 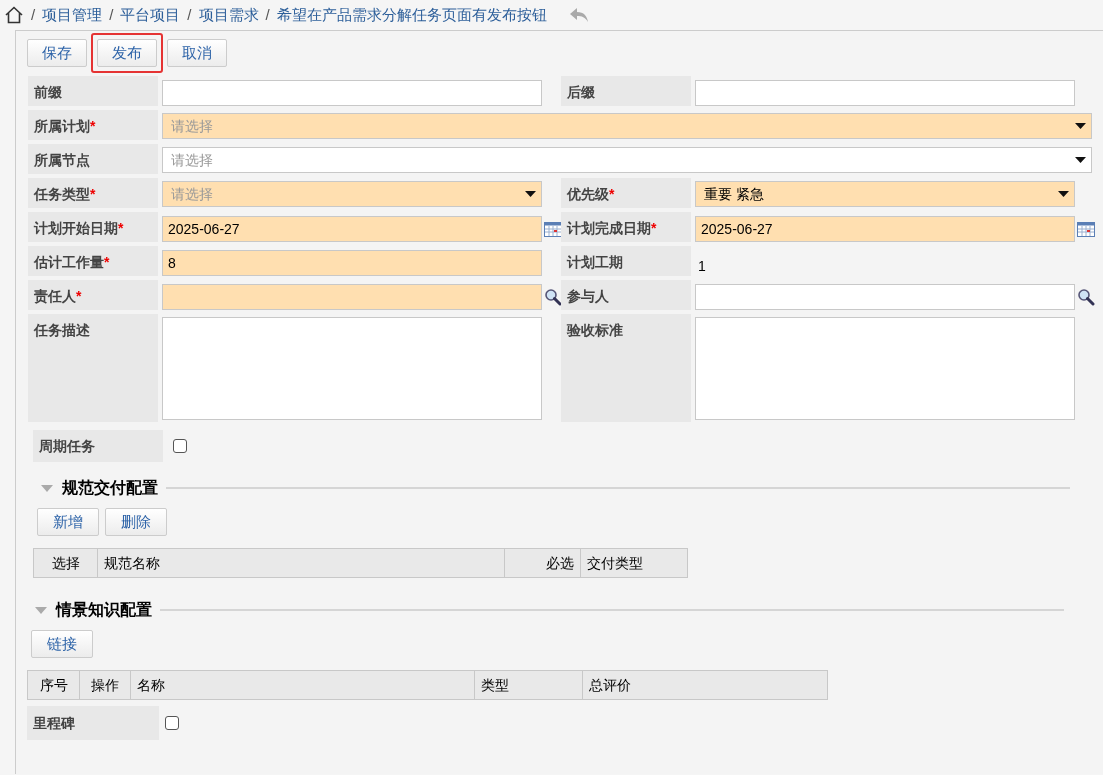 What do you see at coordinates (626, 227) in the screenshot?
I see `field-label: 计划完成日期*` at bounding box center [626, 227].